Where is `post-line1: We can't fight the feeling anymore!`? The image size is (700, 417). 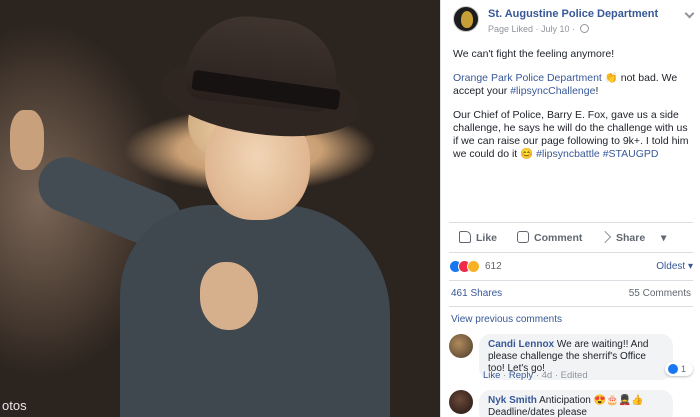
post-line1: We can't fight the feeling anymore! is located at coordinates (534, 54).